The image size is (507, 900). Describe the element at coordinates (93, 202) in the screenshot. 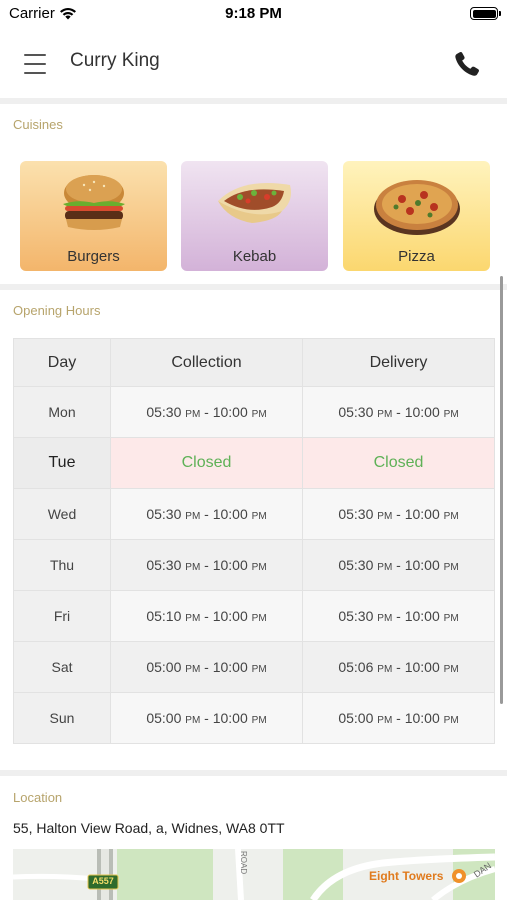

I see `burger-image` at that location.